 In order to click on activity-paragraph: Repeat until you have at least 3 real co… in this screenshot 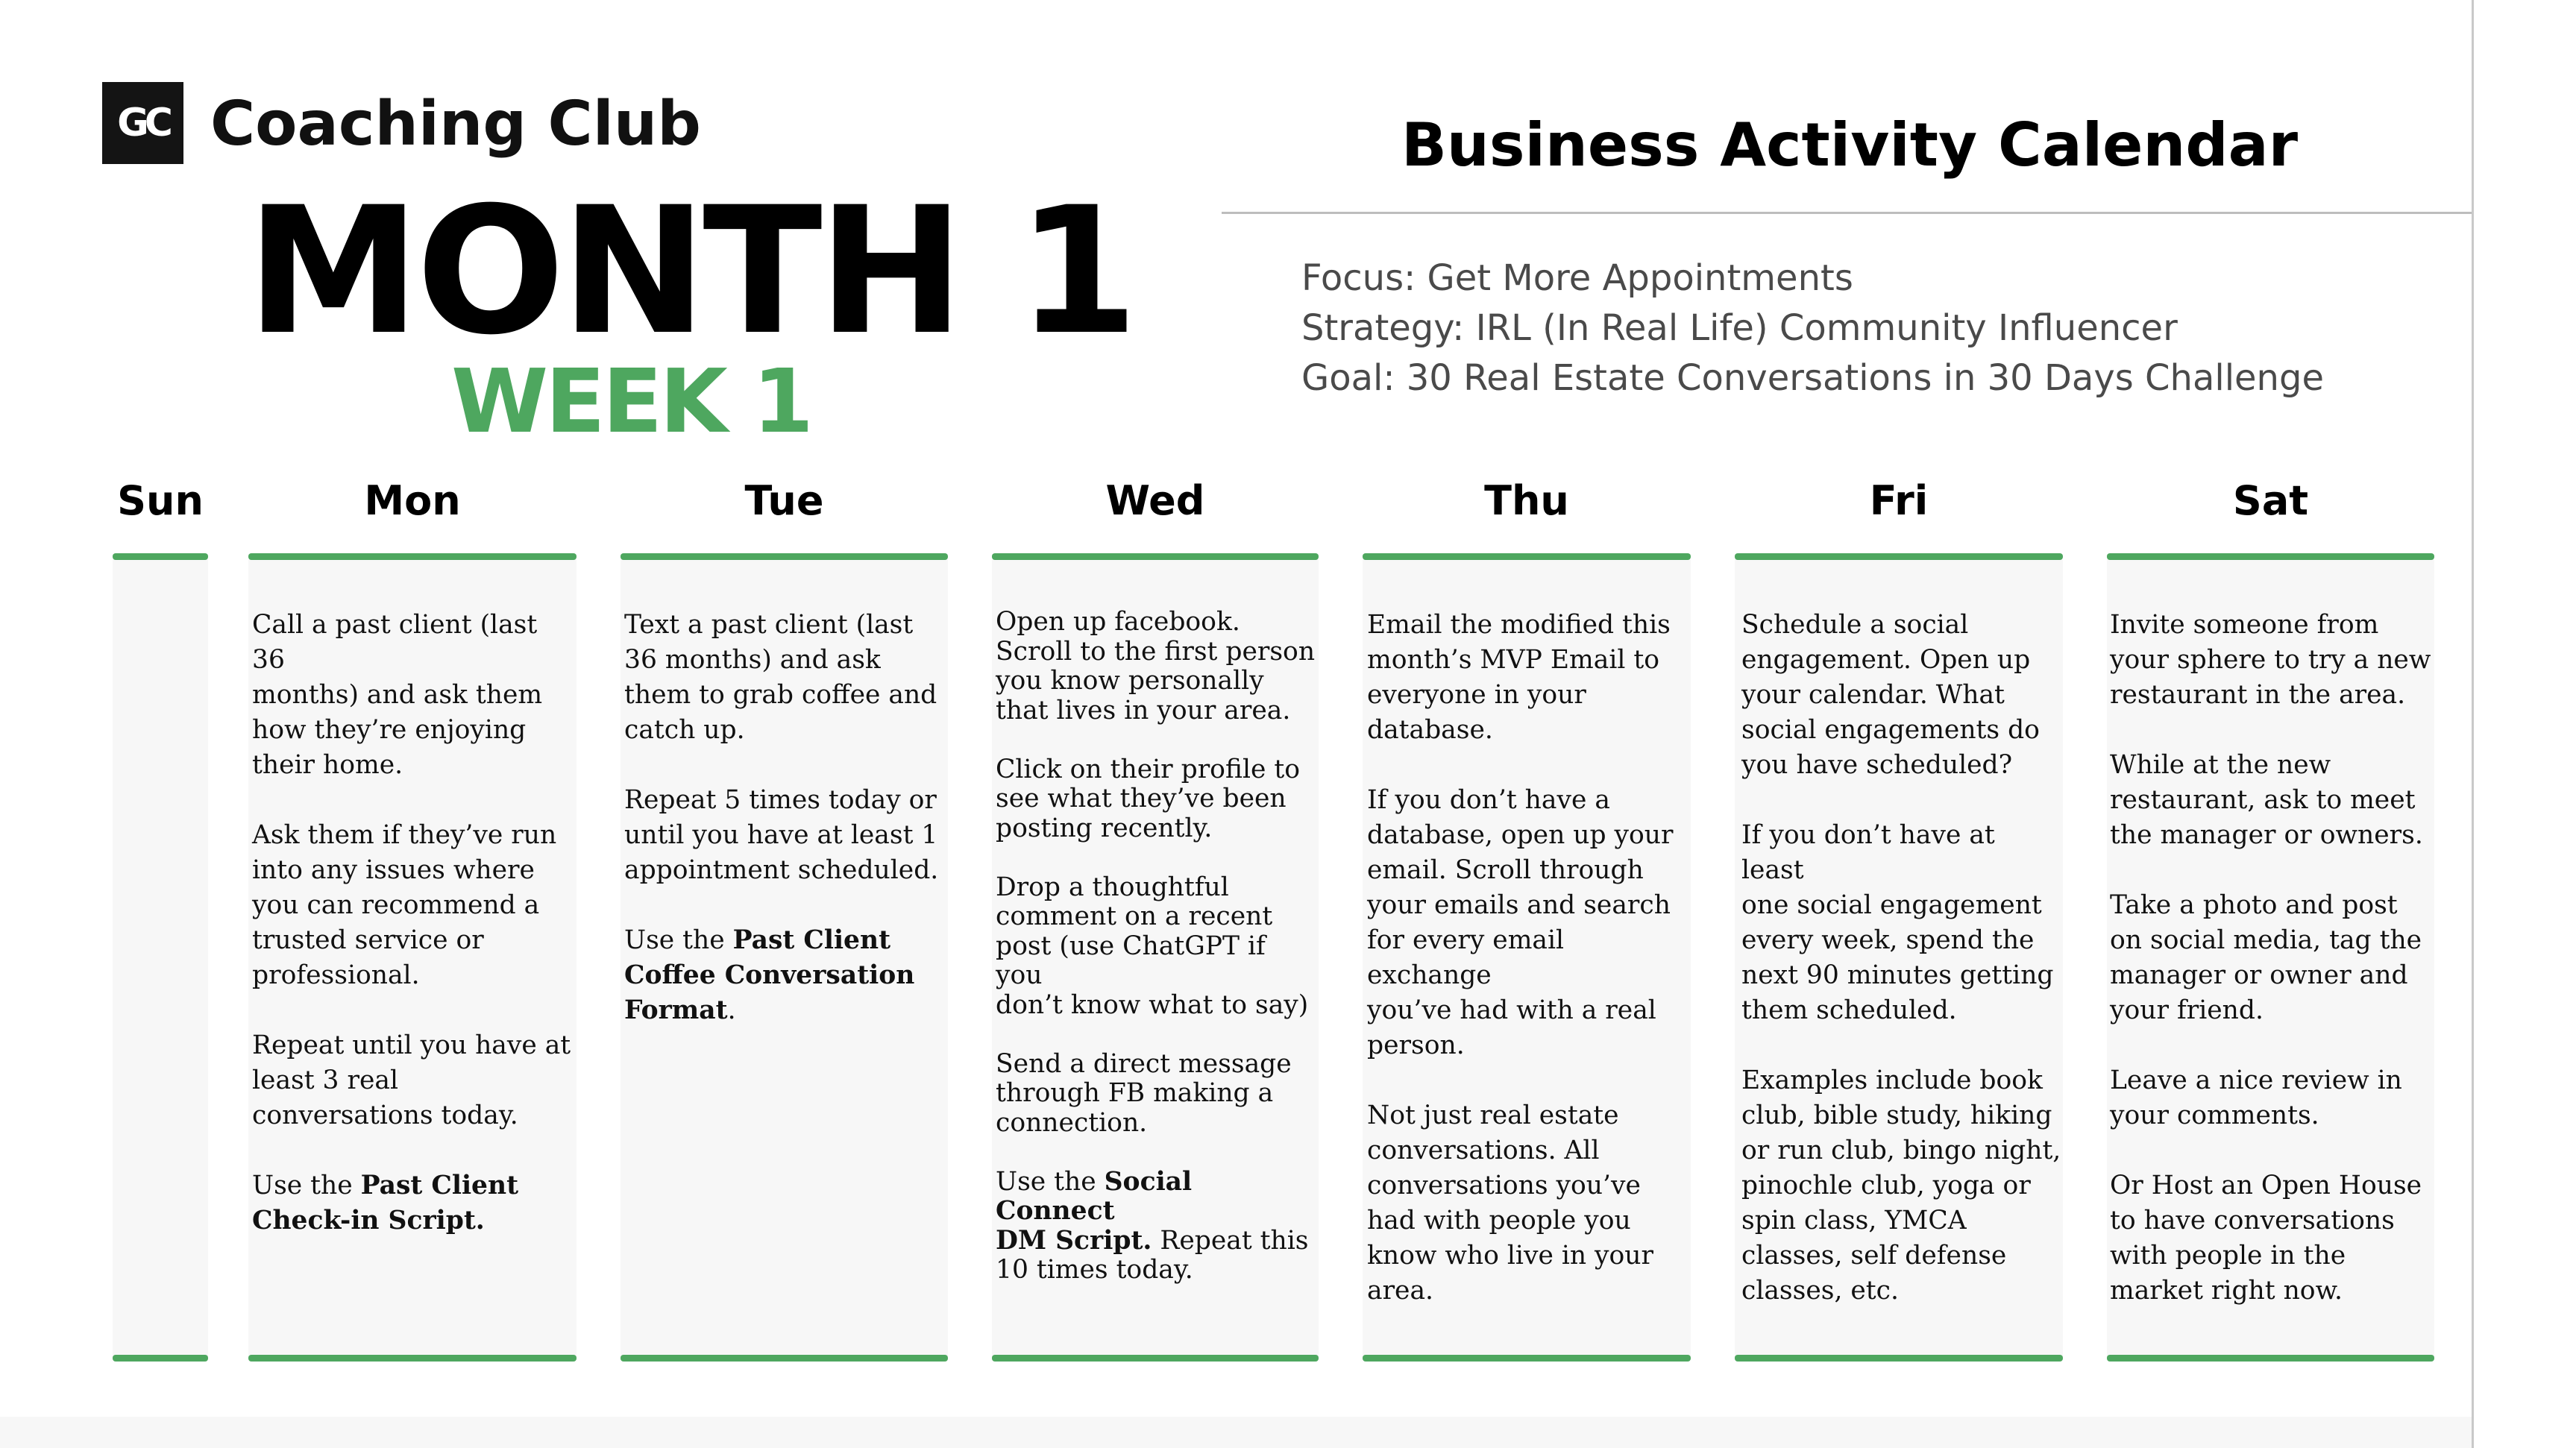, I will do `click(412, 1080)`.